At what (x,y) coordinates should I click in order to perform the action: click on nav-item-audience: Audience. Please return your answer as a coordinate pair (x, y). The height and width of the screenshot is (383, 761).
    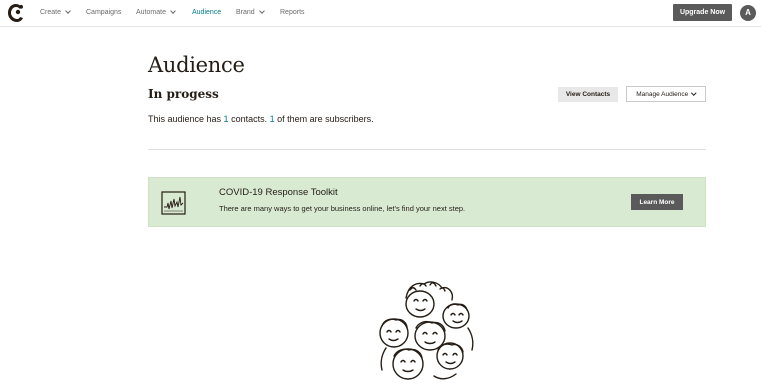
    Looking at the image, I should click on (206, 12).